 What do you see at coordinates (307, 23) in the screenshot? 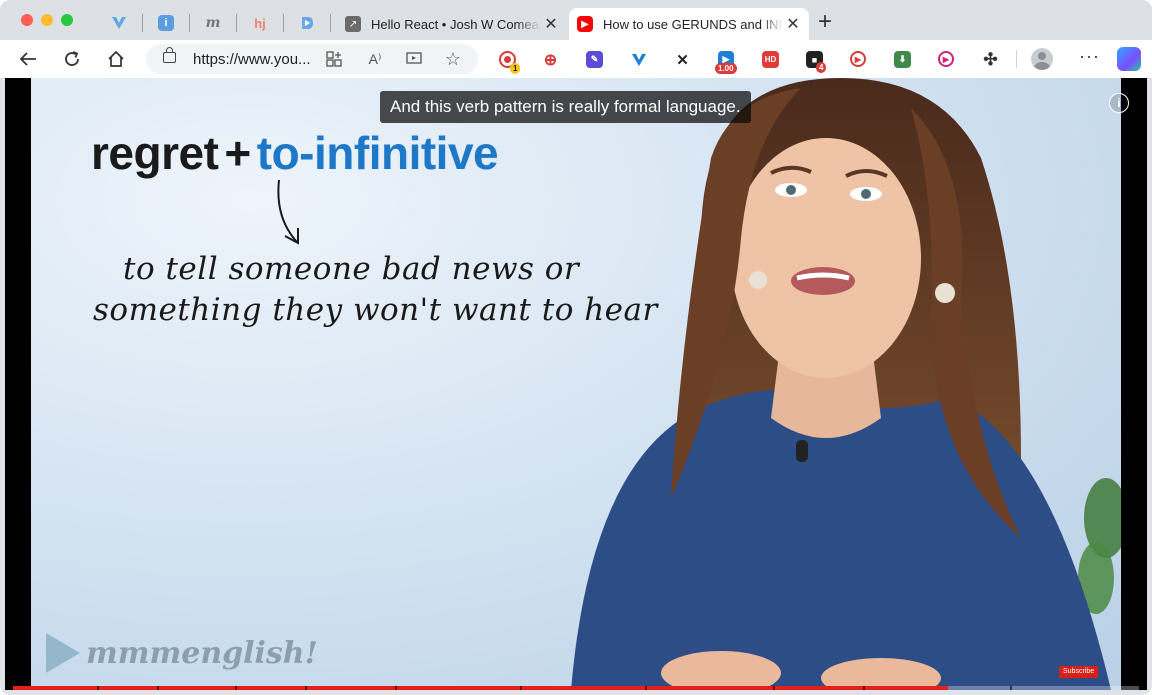
I see `pinned-tab-app-icon` at bounding box center [307, 23].